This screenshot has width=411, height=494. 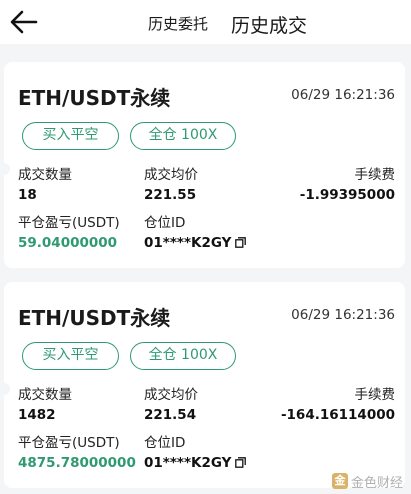 I want to click on fee-value: -1.99395000, so click(x=347, y=195).